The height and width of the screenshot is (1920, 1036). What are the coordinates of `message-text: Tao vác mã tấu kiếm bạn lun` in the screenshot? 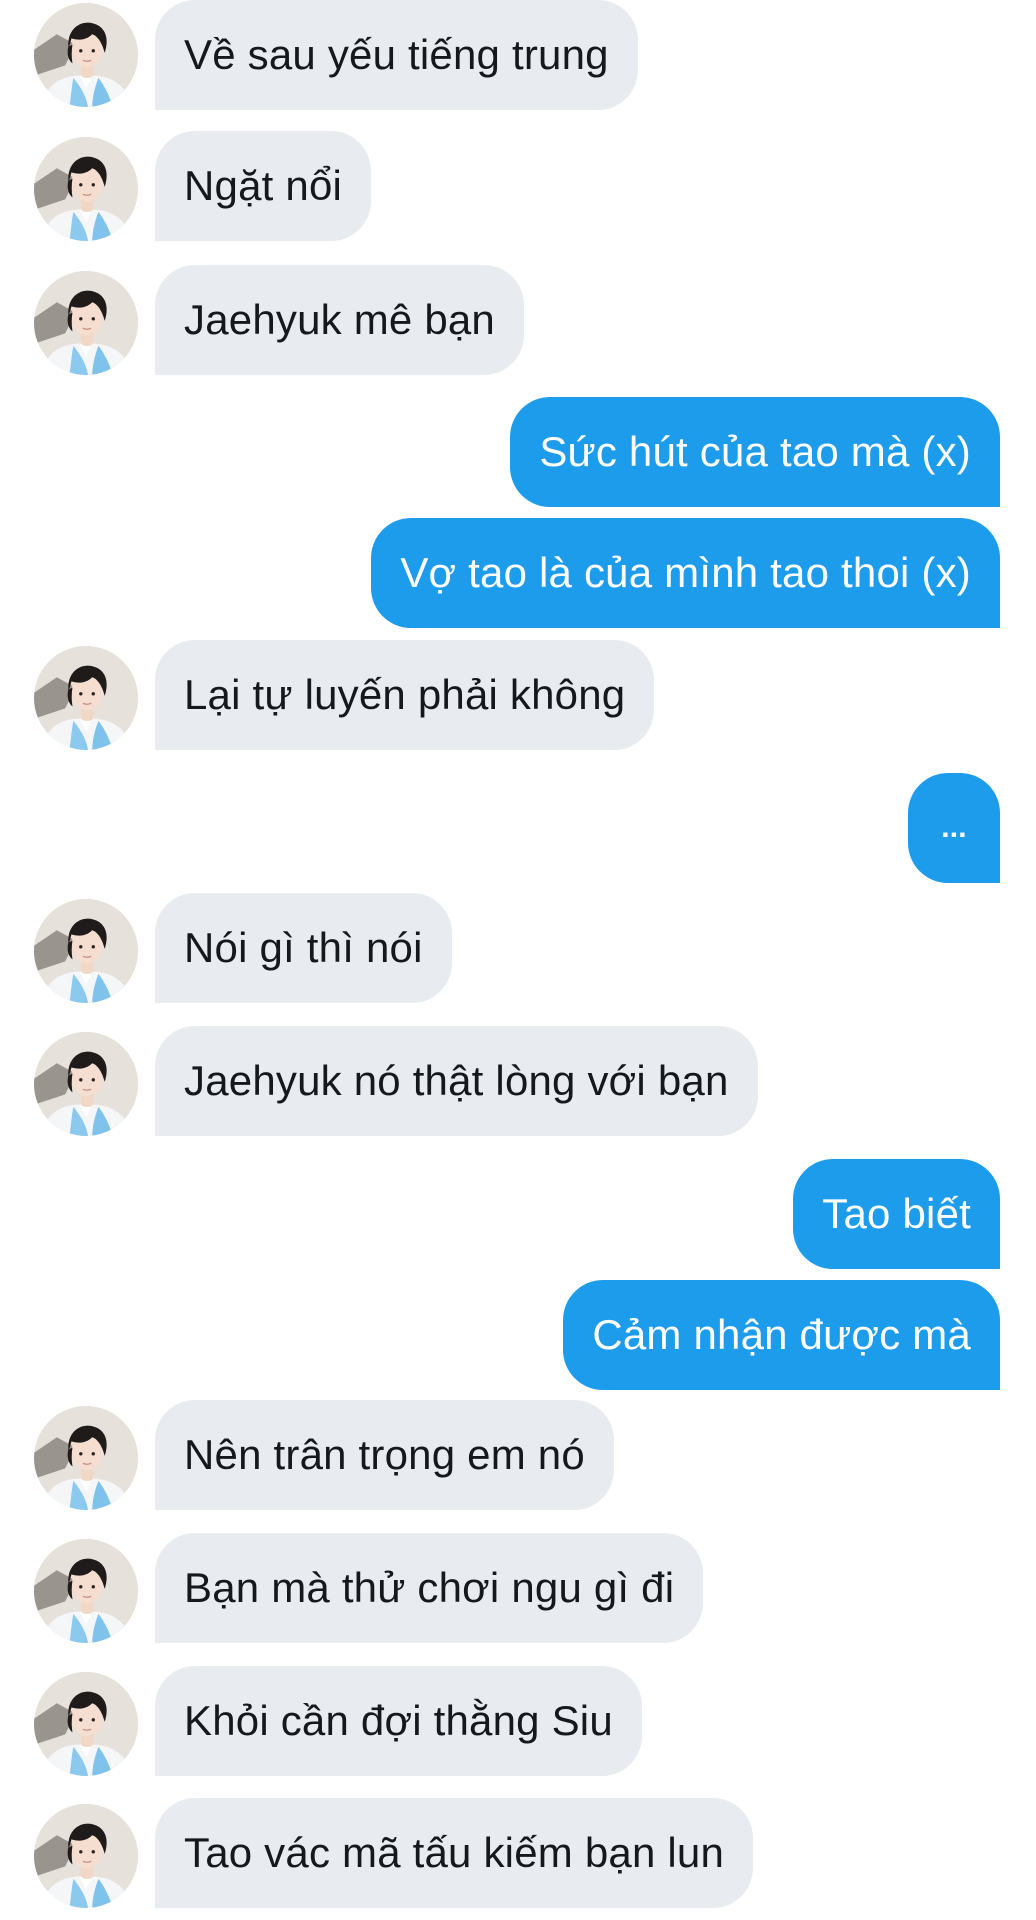 It's located at (454, 1852).